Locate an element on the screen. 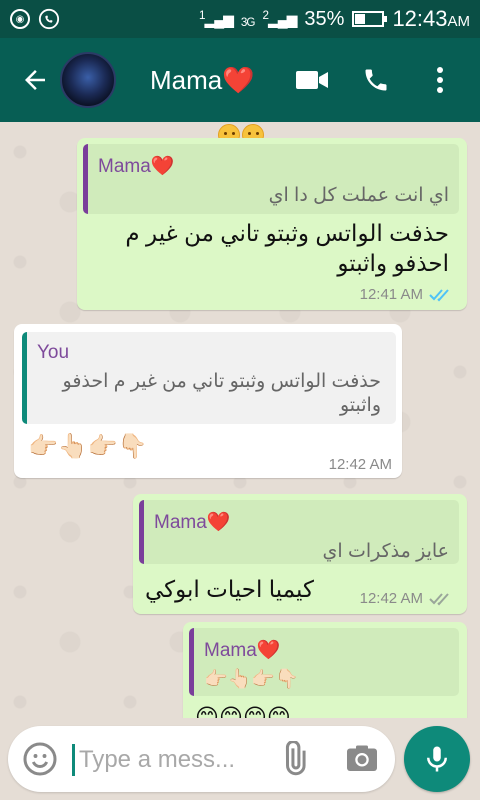 The width and height of the screenshot is (480, 800). network-type: 3G is located at coordinates (248, 22).